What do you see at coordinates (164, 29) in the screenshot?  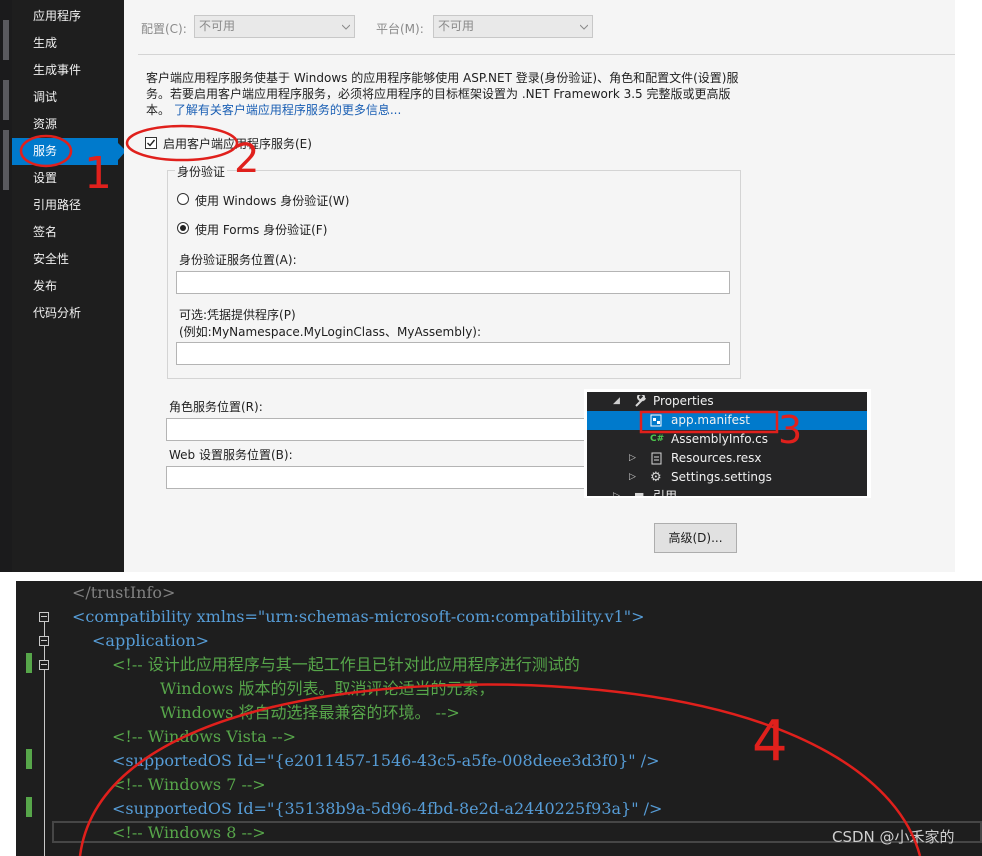 I see `config-label: 配置(C):` at bounding box center [164, 29].